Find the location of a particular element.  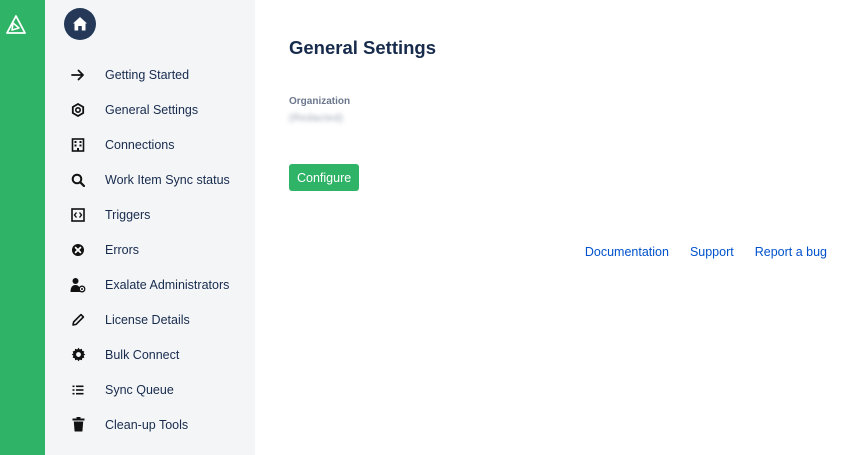

sidebar-item-work-item-sync-status: Work Item Sync status is located at coordinates (150, 179).